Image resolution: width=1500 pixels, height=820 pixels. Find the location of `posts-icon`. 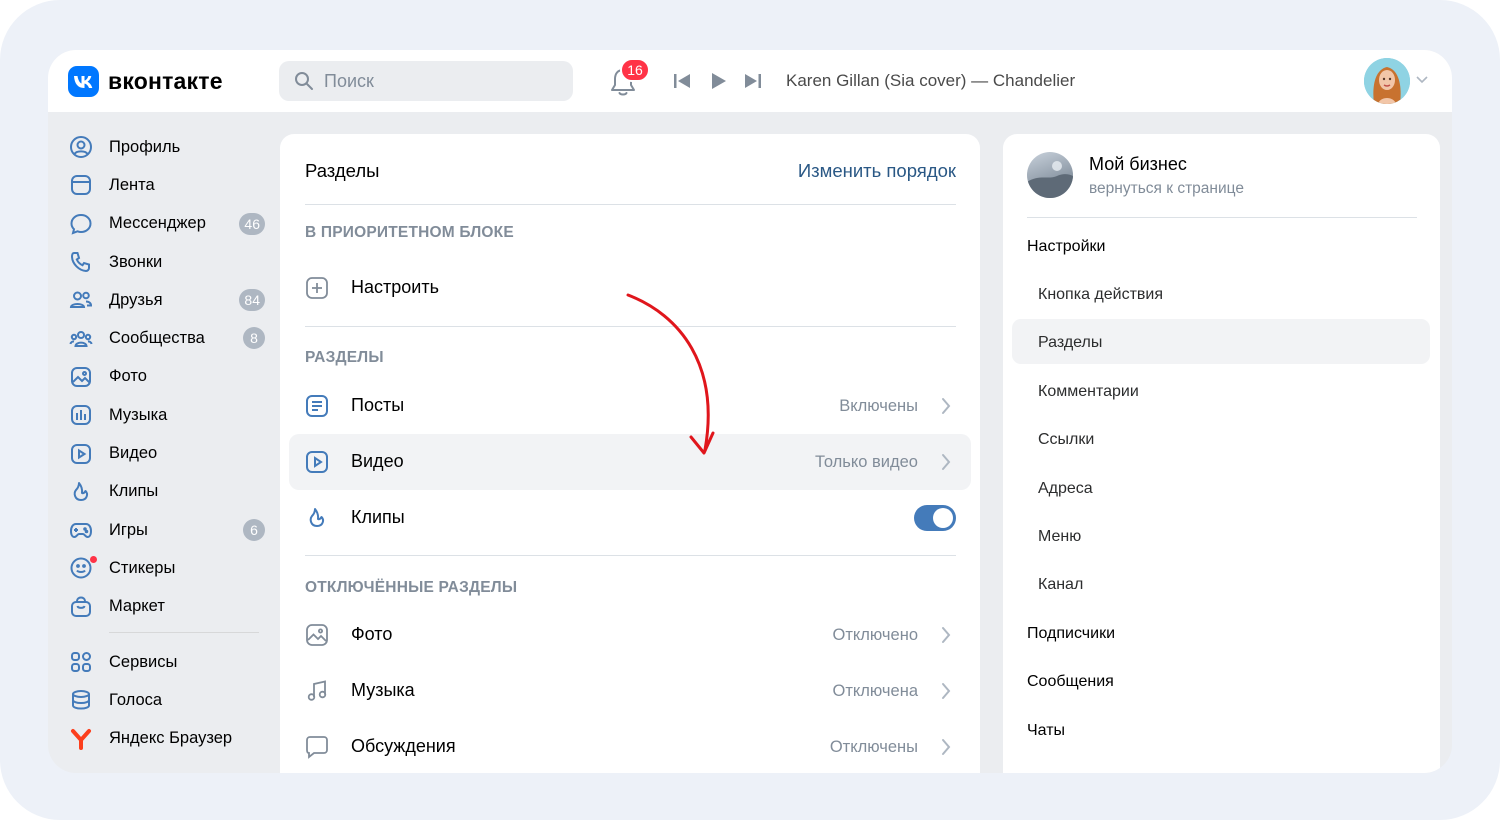

posts-icon is located at coordinates (317, 406).